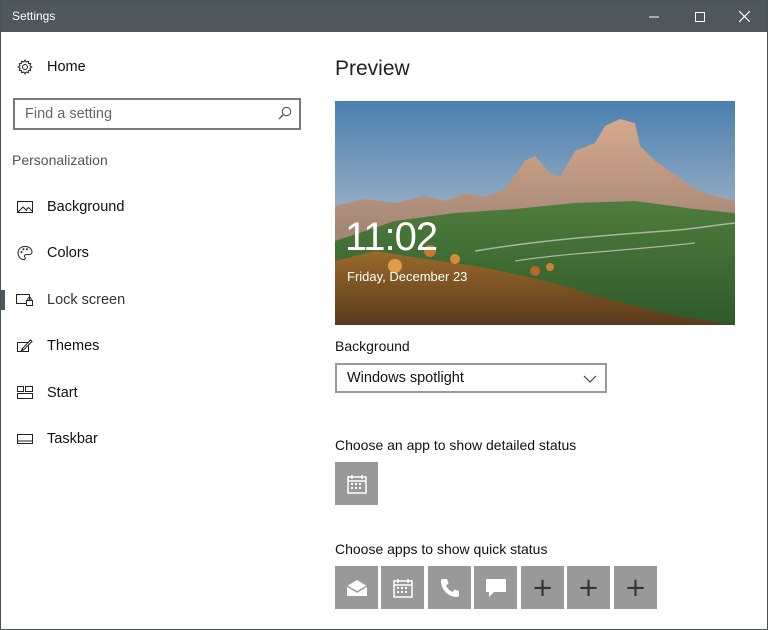  I want to click on search-placeholder: Find a setting, so click(69, 114).